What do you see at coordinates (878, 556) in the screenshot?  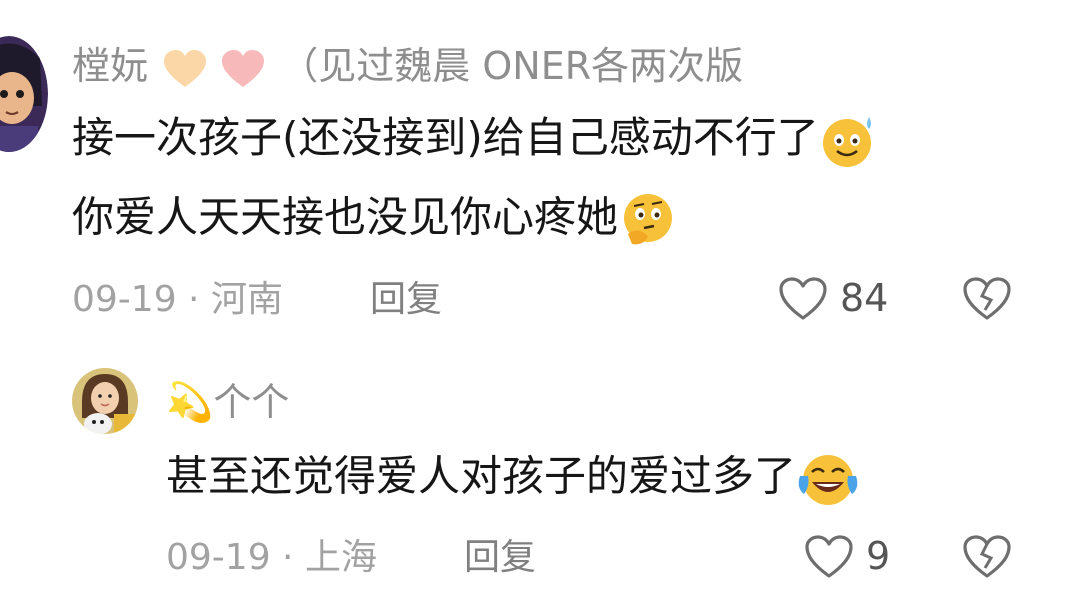 I see `like-count: 9` at bounding box center [878, 556].